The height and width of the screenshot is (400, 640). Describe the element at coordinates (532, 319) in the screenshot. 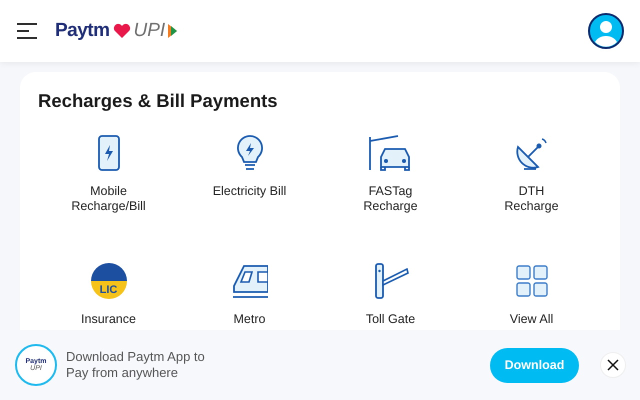

I see `service-label: View All` at that location.